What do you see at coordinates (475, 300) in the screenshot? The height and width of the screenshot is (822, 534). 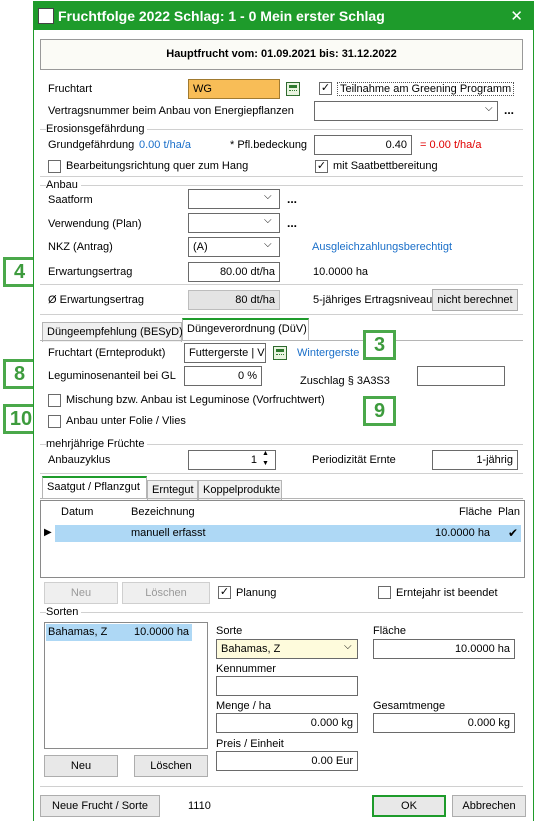 I see `niveau-button: nicht berechnet` at bounding box center [475, 300].